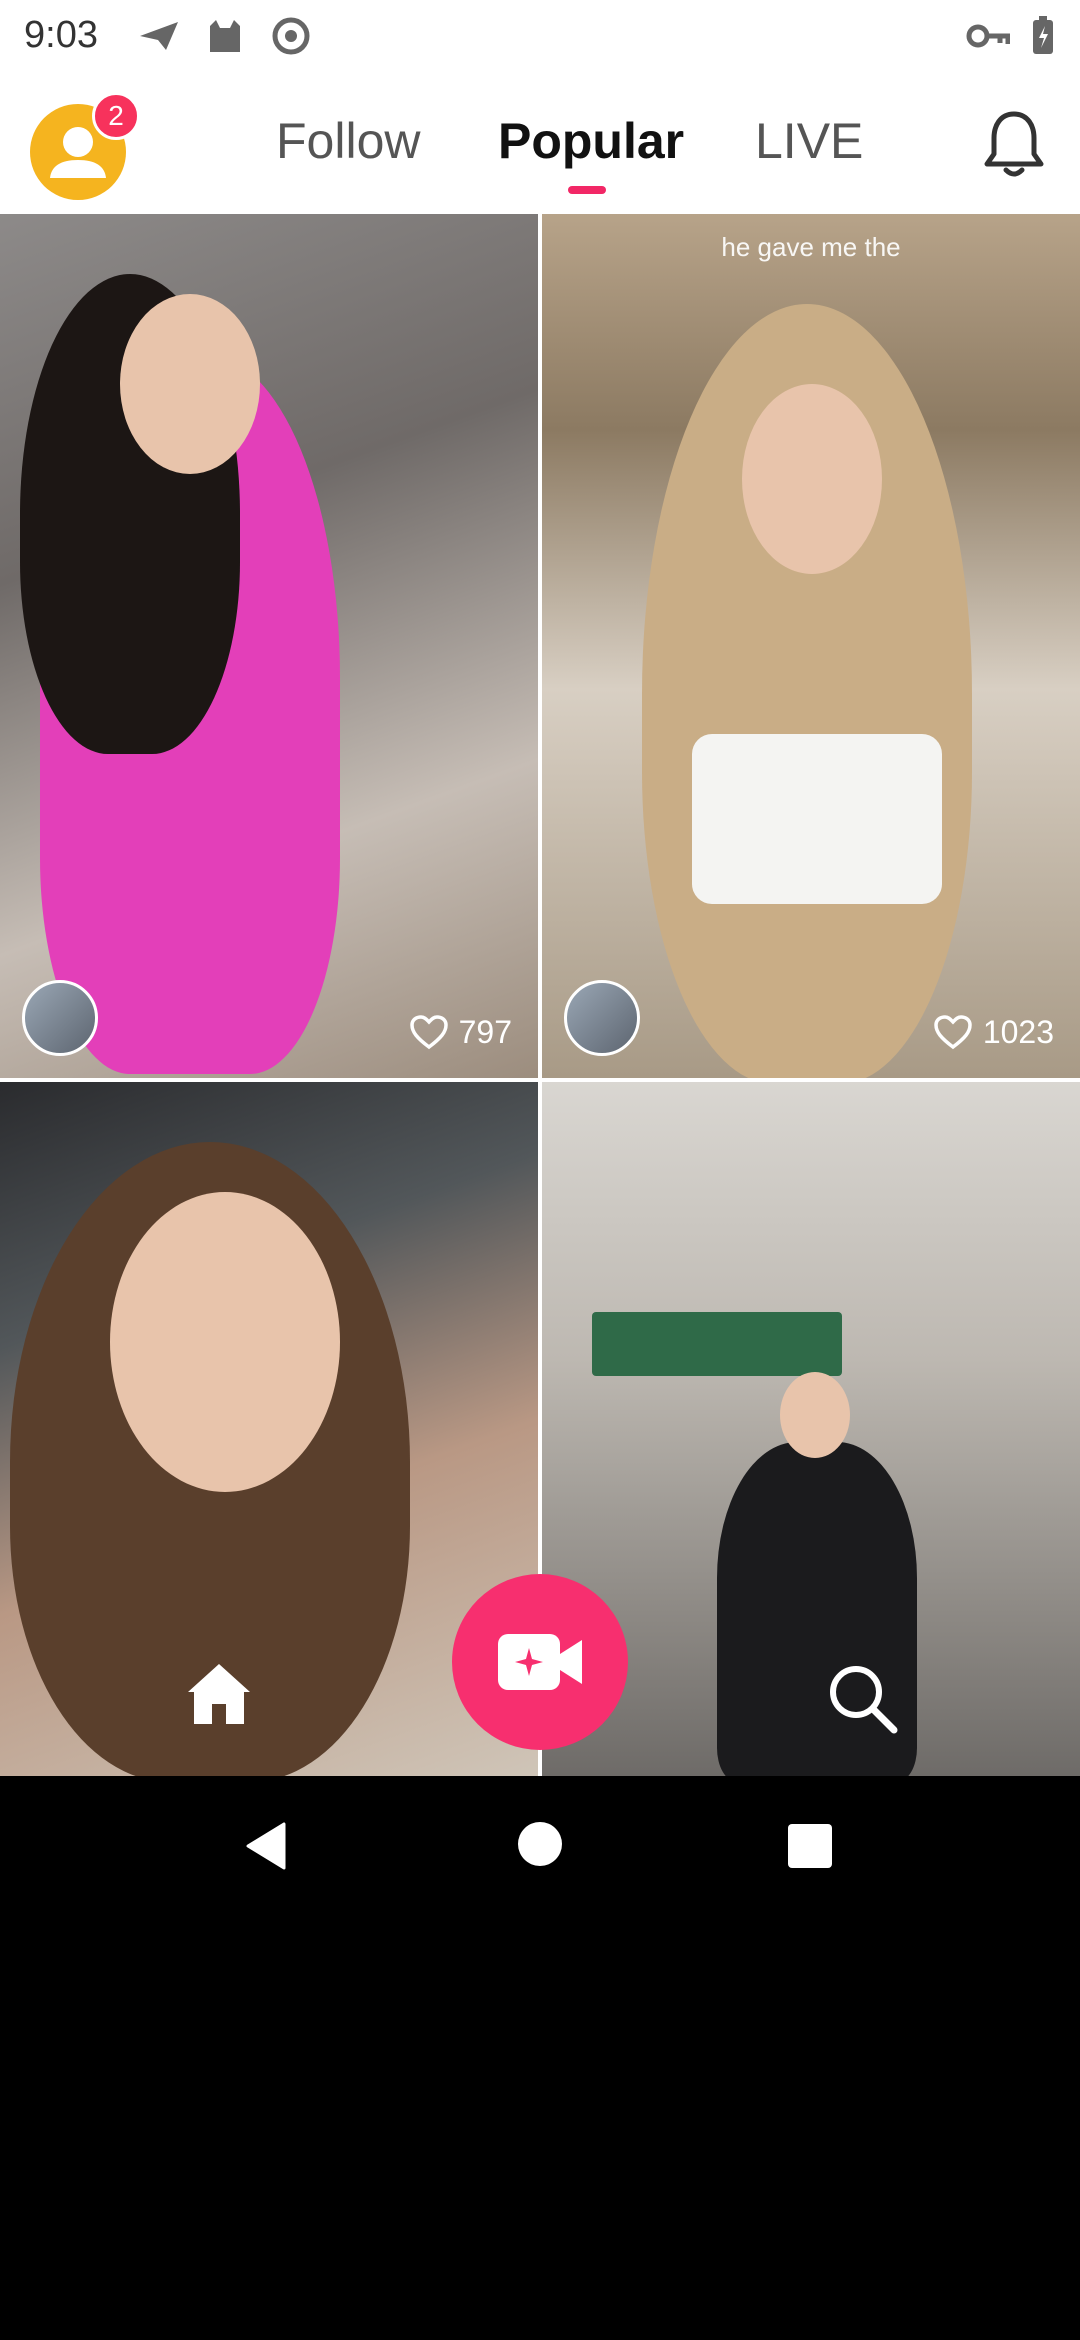 The height and width of the screenshot is (2340, 1080). I want to click on system-navigation-bar, so click(540, 1848).